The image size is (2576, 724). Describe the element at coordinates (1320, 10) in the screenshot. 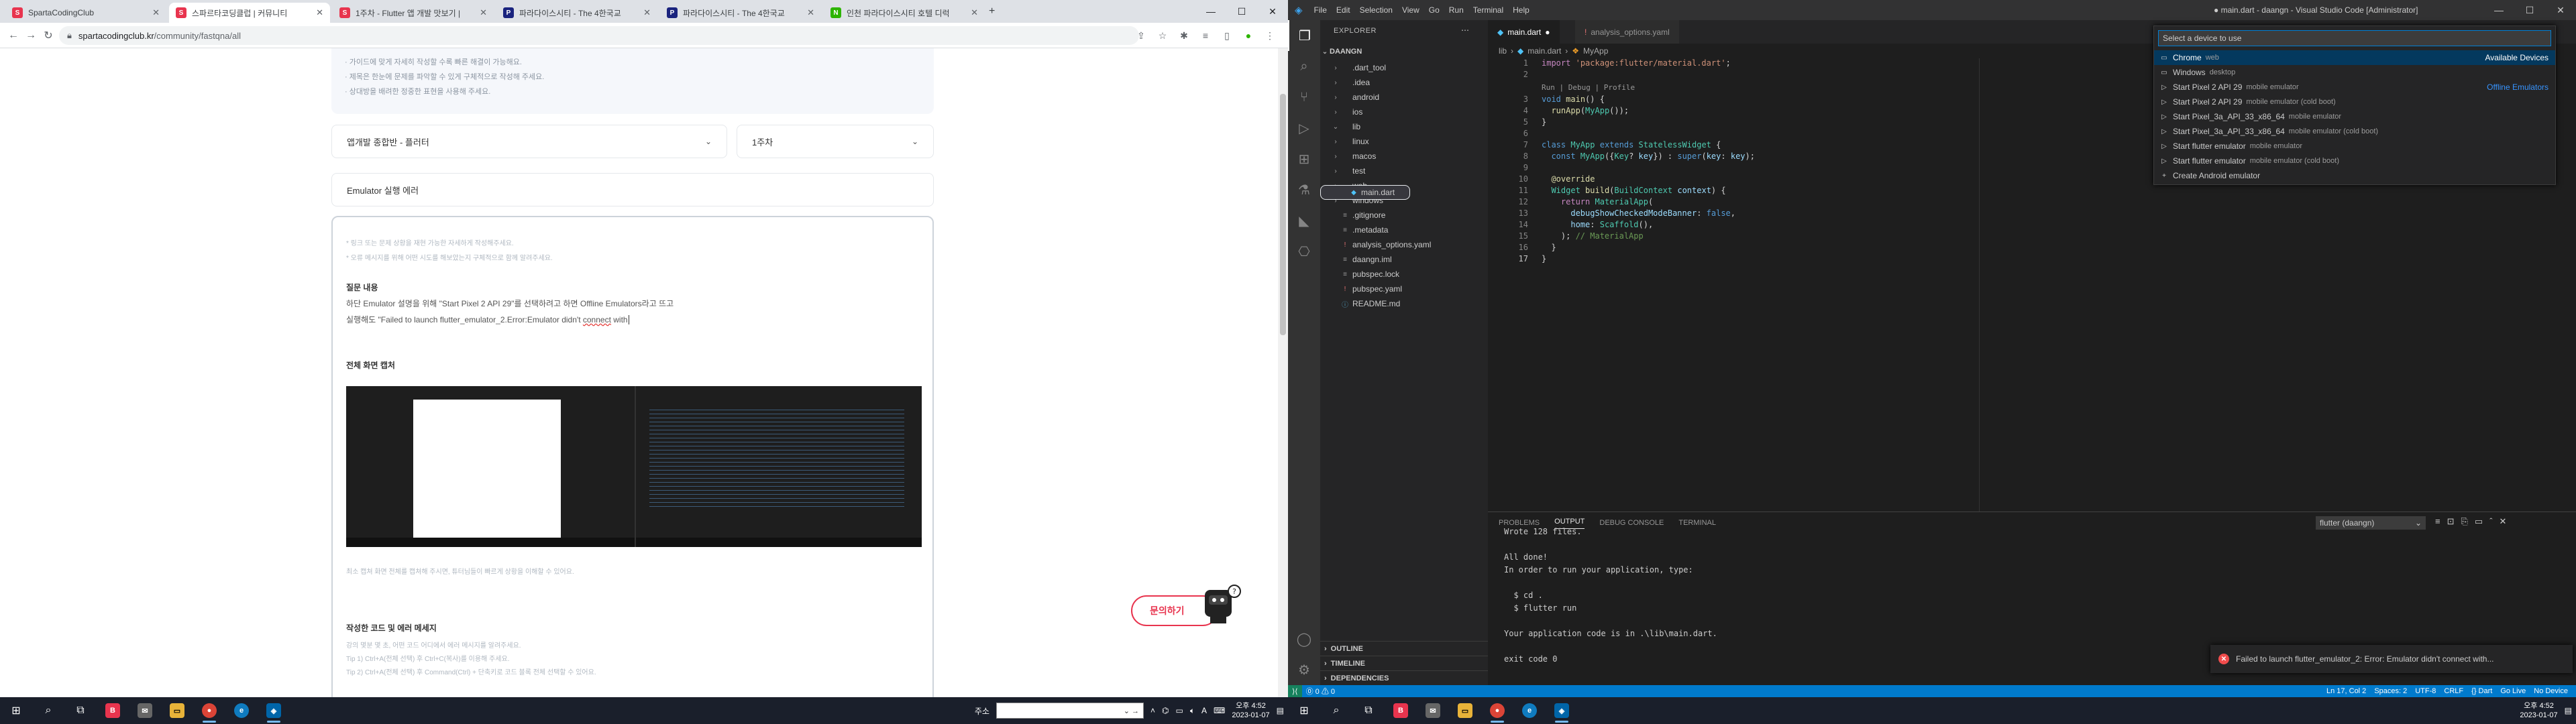

I see `menu-item: File` at that location.